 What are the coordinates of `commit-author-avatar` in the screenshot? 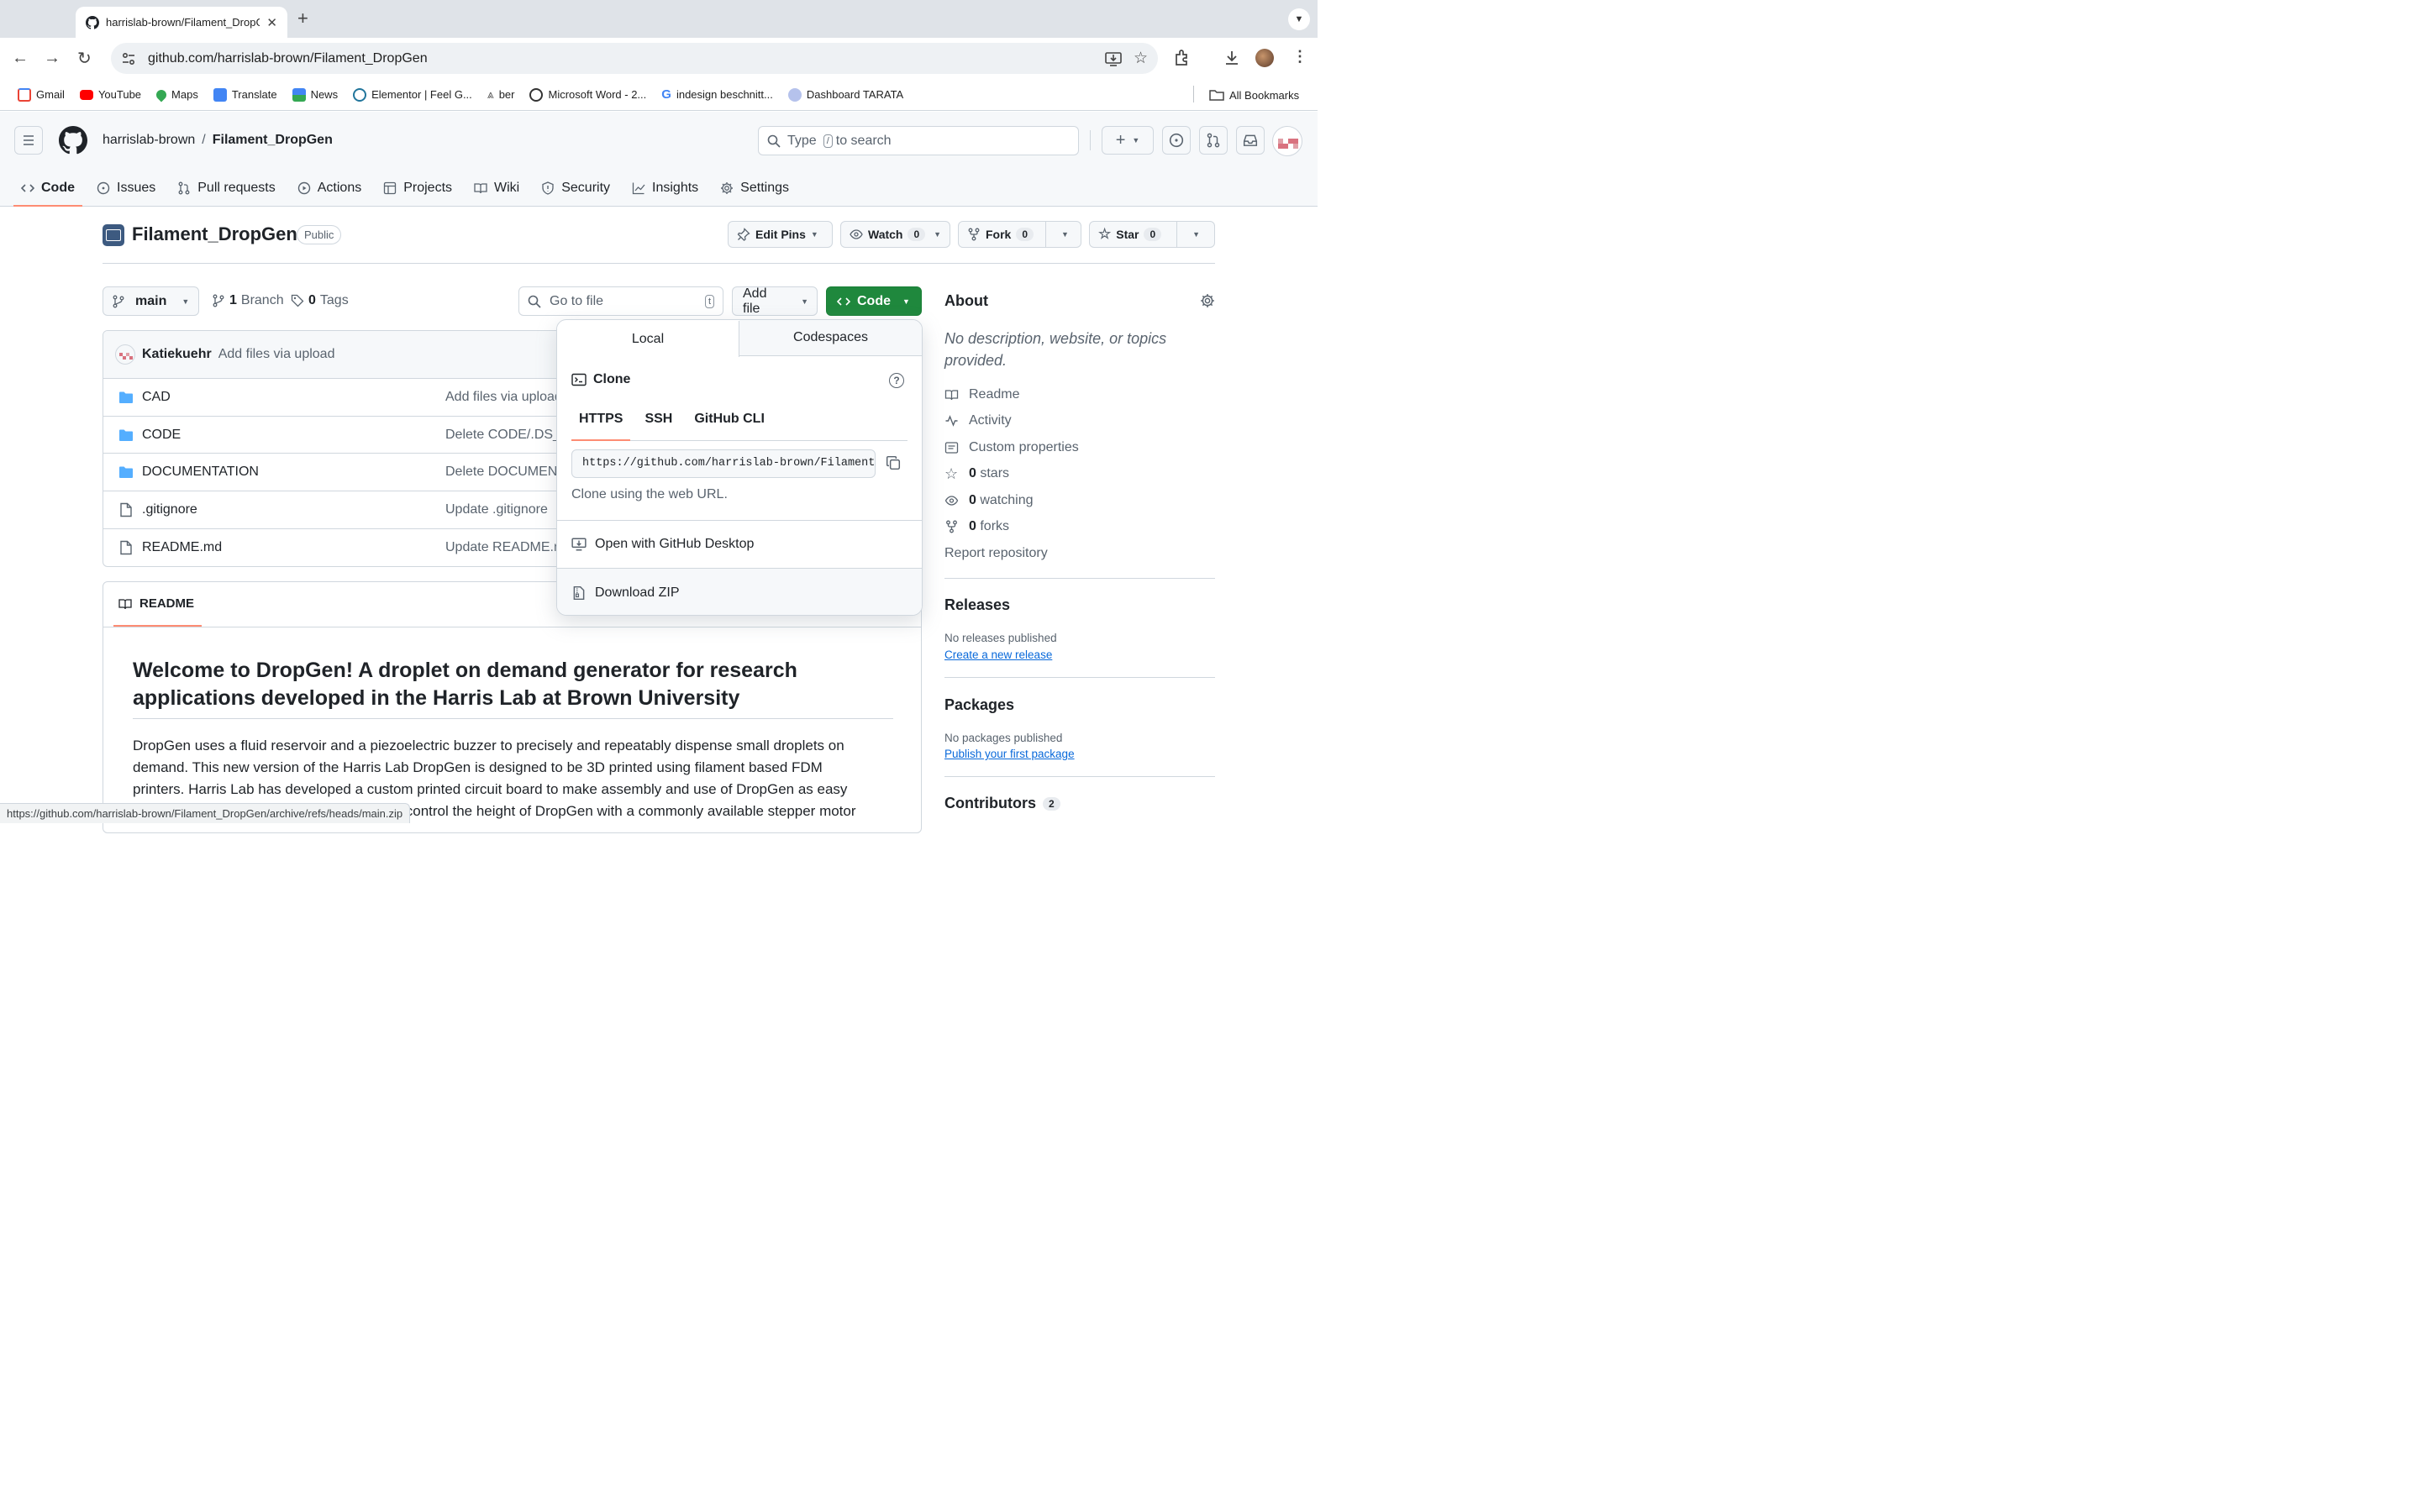 It's located at (125, 354).